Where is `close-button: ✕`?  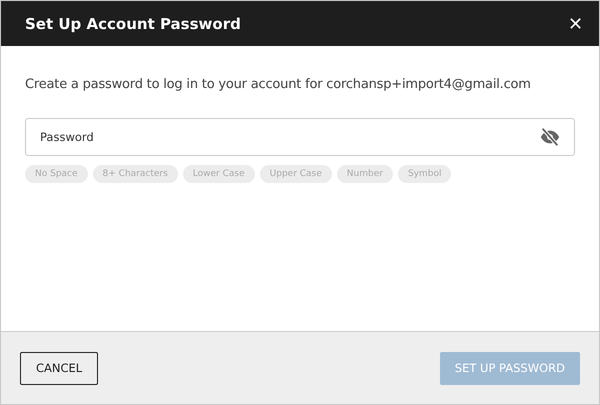 close-button: ✕ is located at coordinates (575, 23).